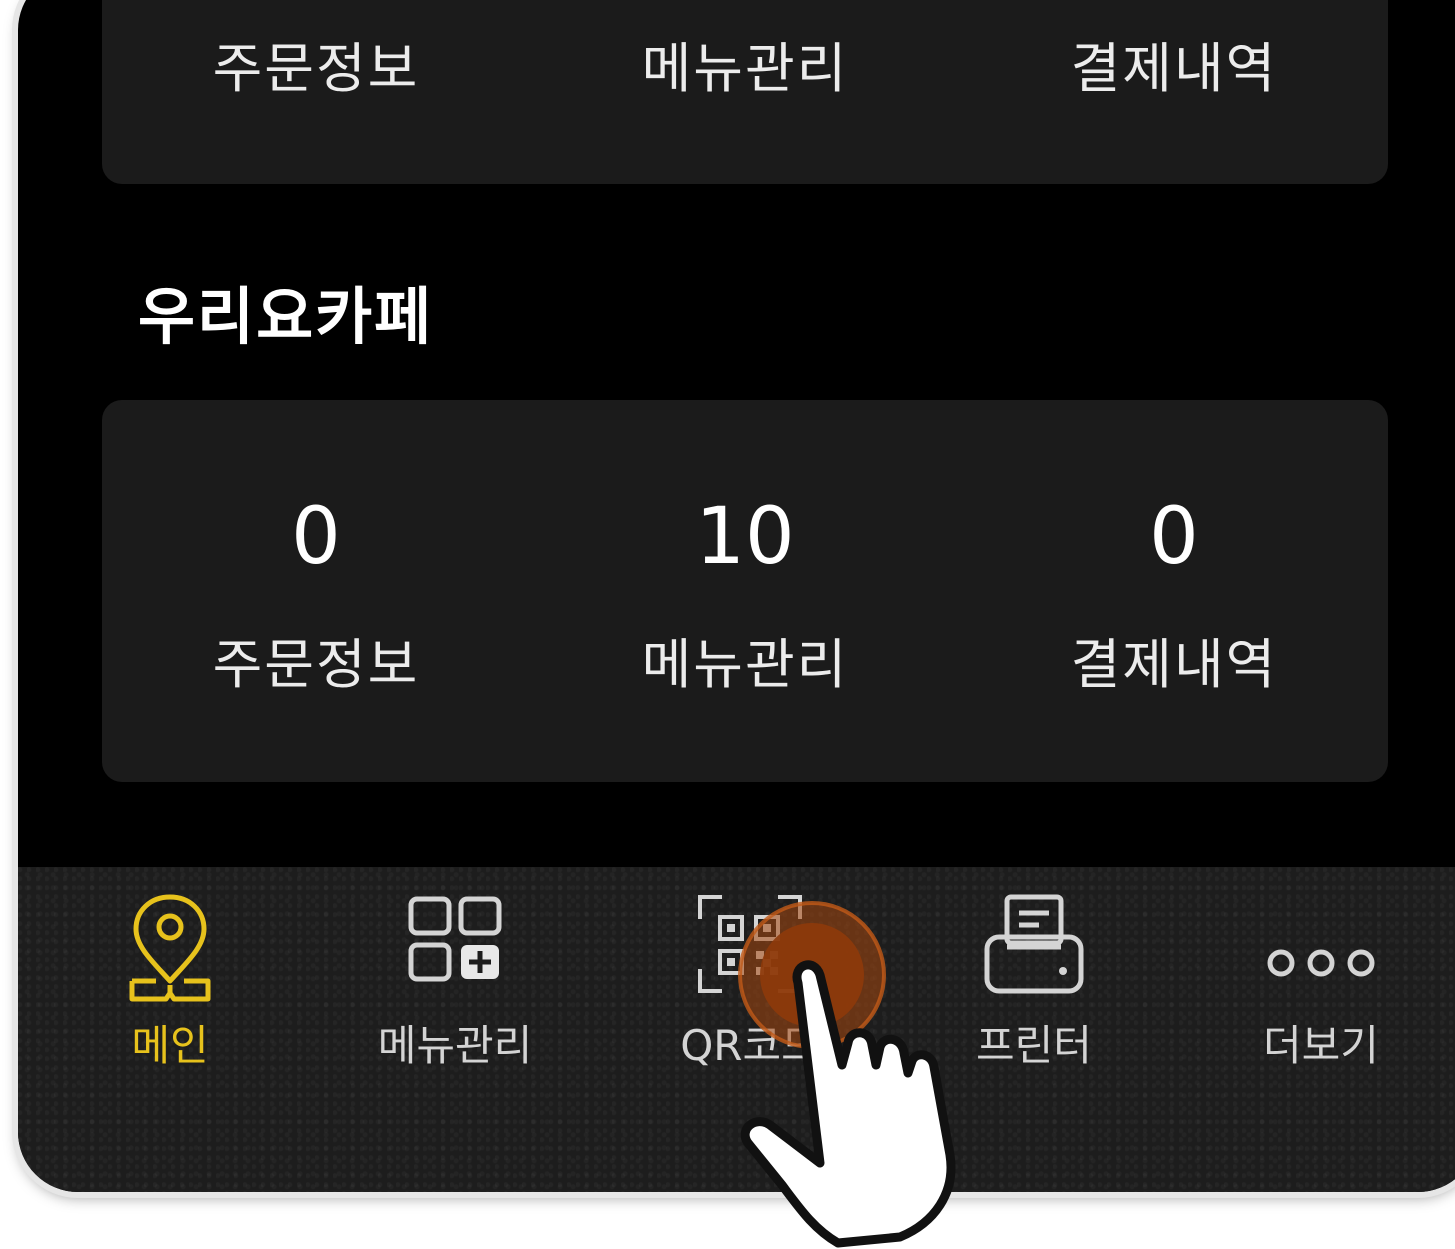 This screenshot has height=1249, width=1455. I want to click on tab-printer-label: 프린터, so click(1034, 1045).